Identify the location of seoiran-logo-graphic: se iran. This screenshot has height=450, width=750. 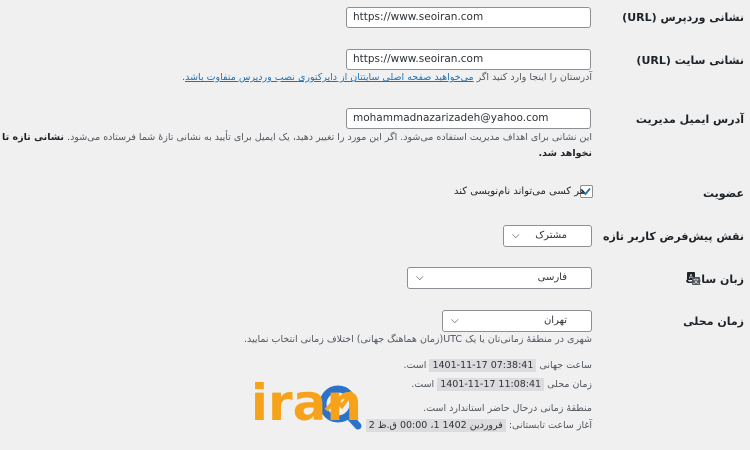
(271, 403).